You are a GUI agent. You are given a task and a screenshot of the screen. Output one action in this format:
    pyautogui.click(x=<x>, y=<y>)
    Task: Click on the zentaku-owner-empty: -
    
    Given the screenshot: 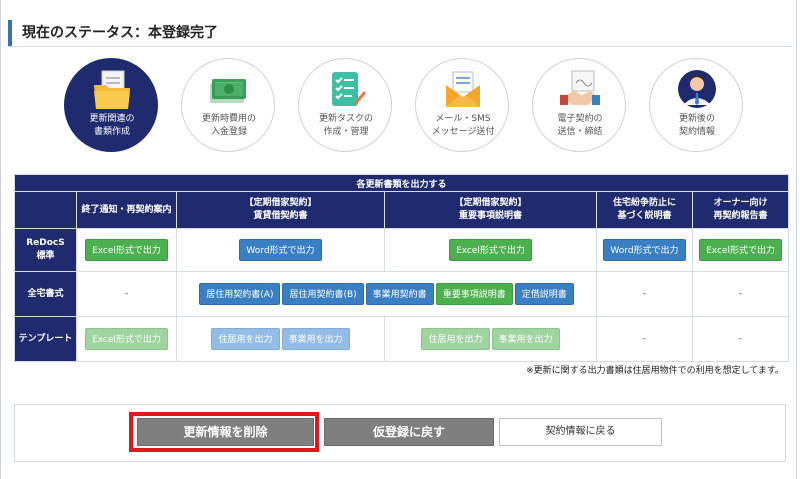 What is the action you would take?
    pyautogui.click(x=740, y=294)
    